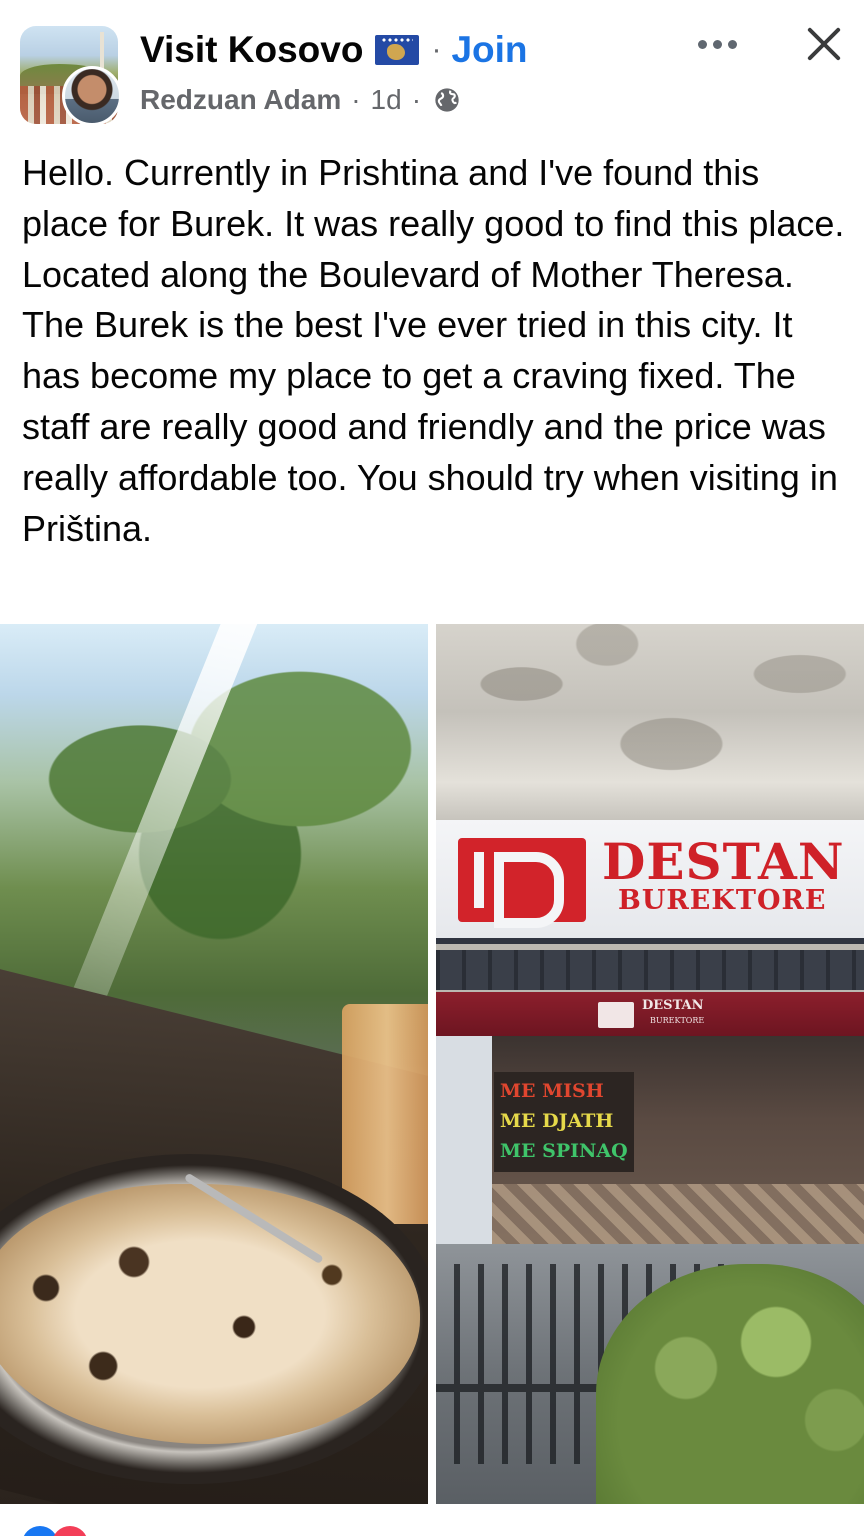  I want to click on menu-item: ME DJATH, so click(557, 1121).